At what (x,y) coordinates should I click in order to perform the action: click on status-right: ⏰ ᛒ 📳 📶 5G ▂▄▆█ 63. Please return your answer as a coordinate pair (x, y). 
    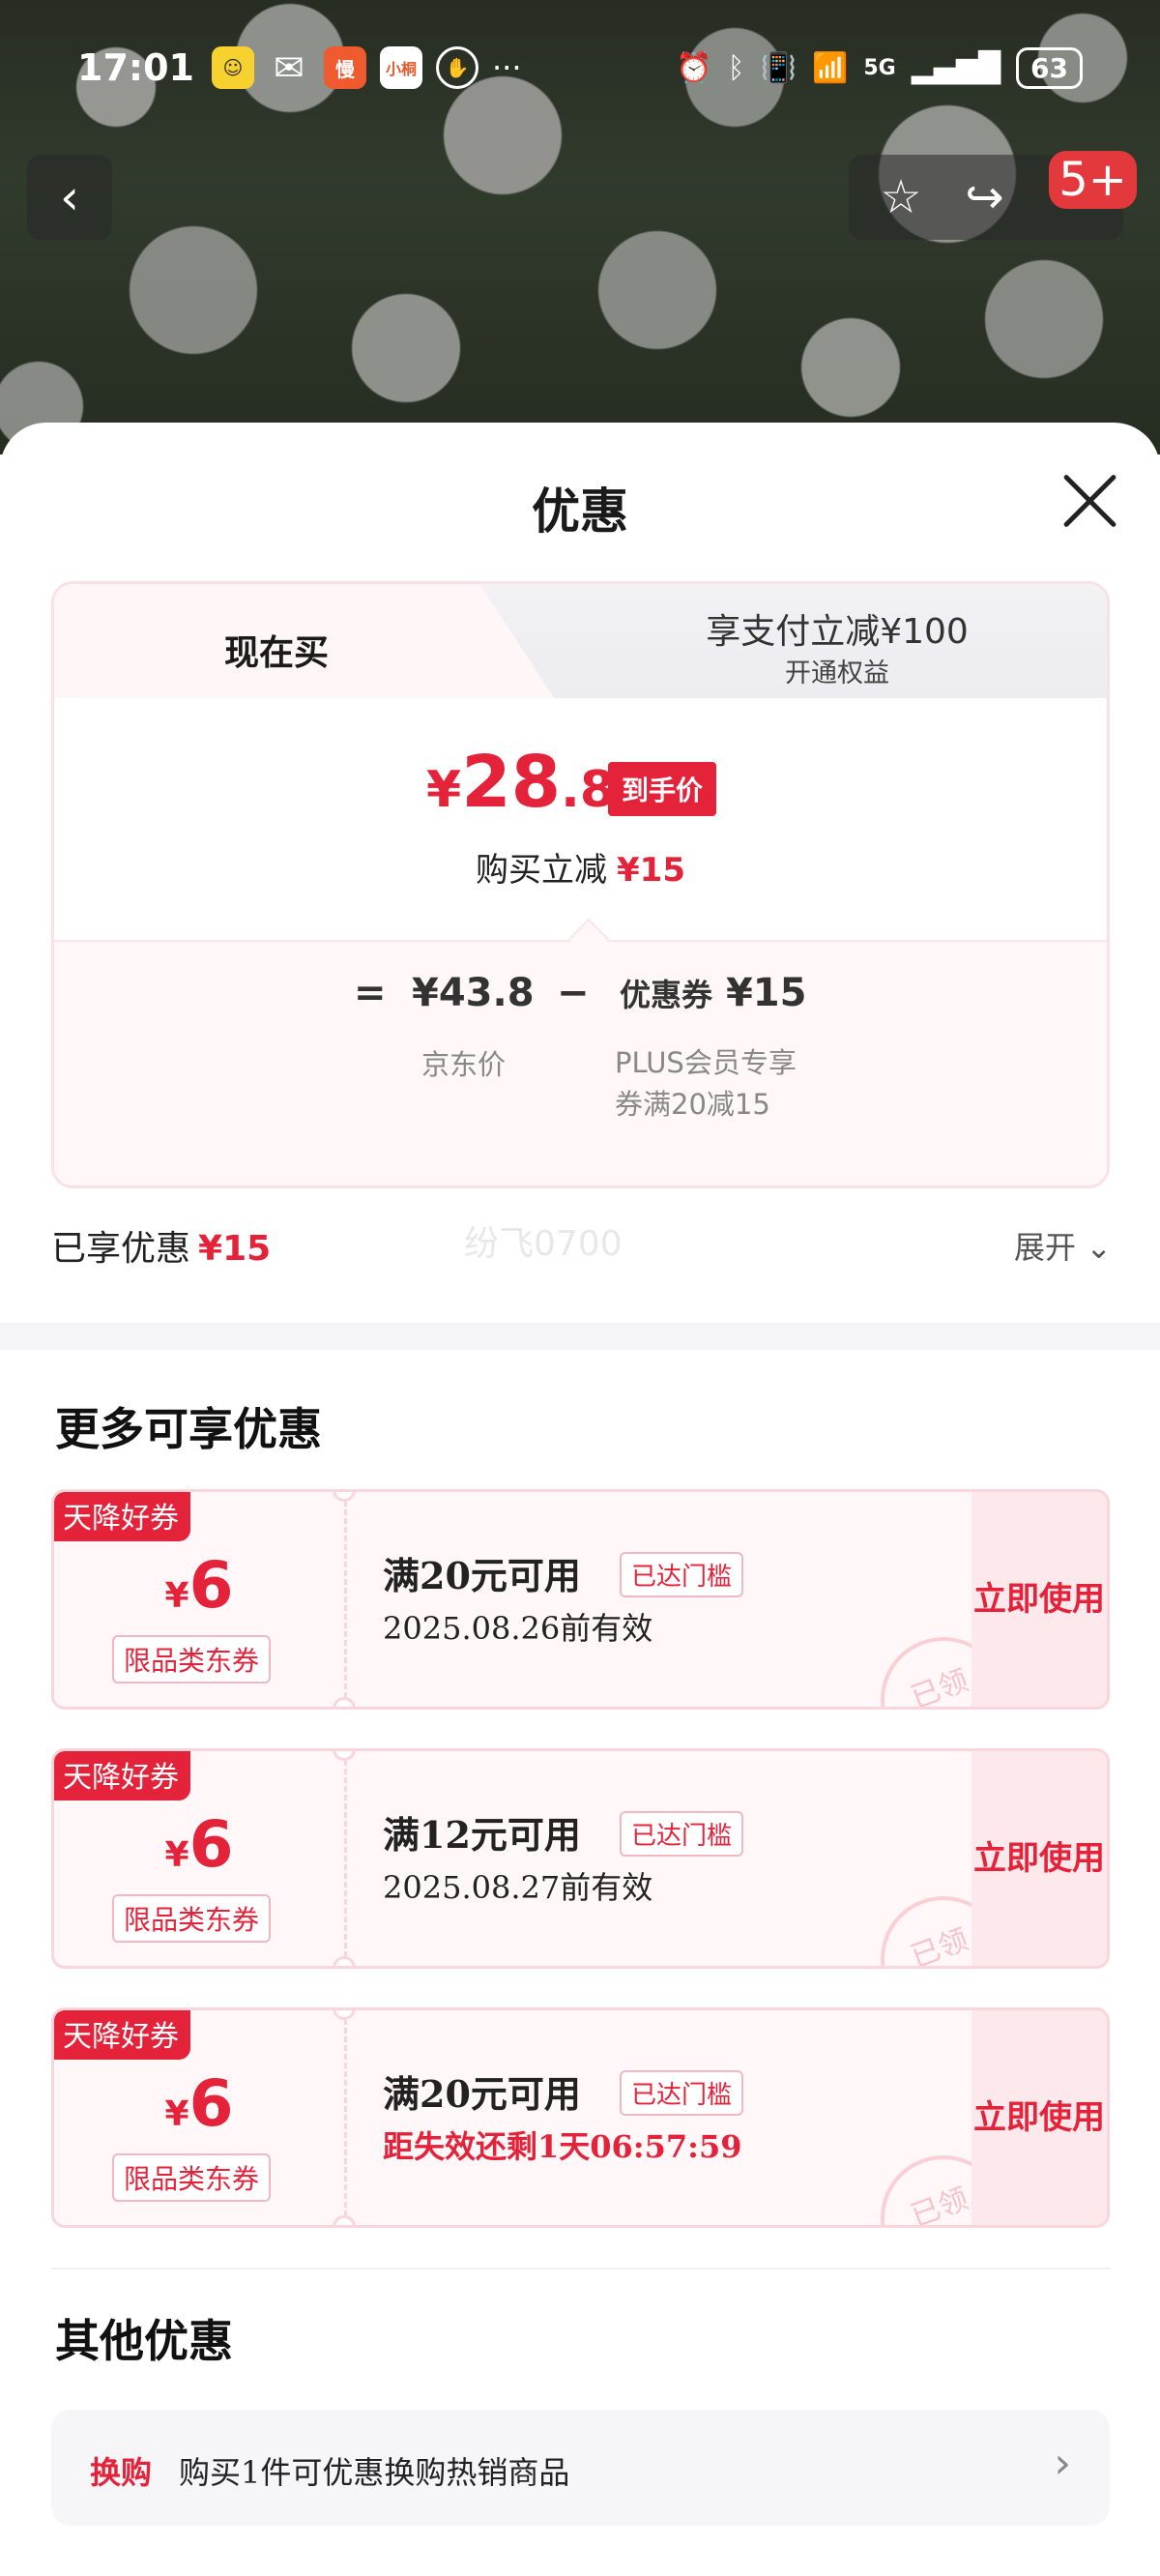
    Looking at the image, I should click on (880, 67).